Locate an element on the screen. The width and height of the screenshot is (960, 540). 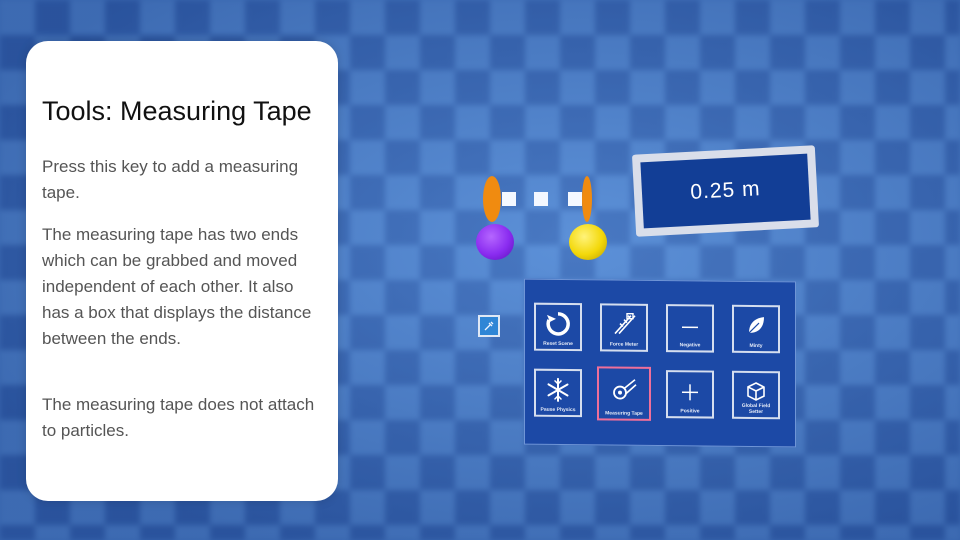
tape-end-left is located at coordinates (495, 218).